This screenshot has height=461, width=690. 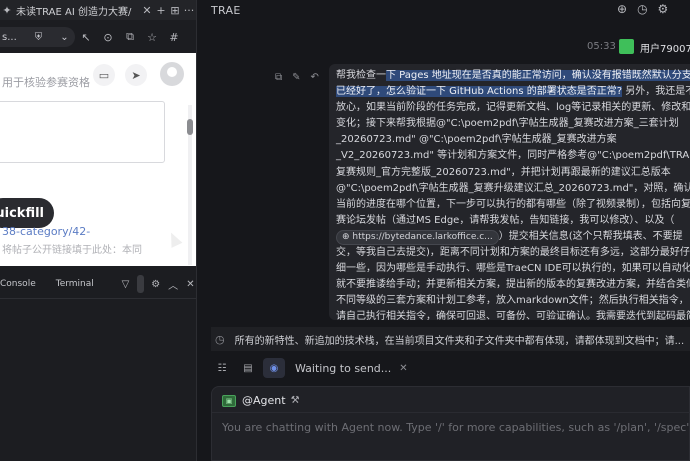 I want to click on chat-icon: ◉, so click(x=274, y=368).